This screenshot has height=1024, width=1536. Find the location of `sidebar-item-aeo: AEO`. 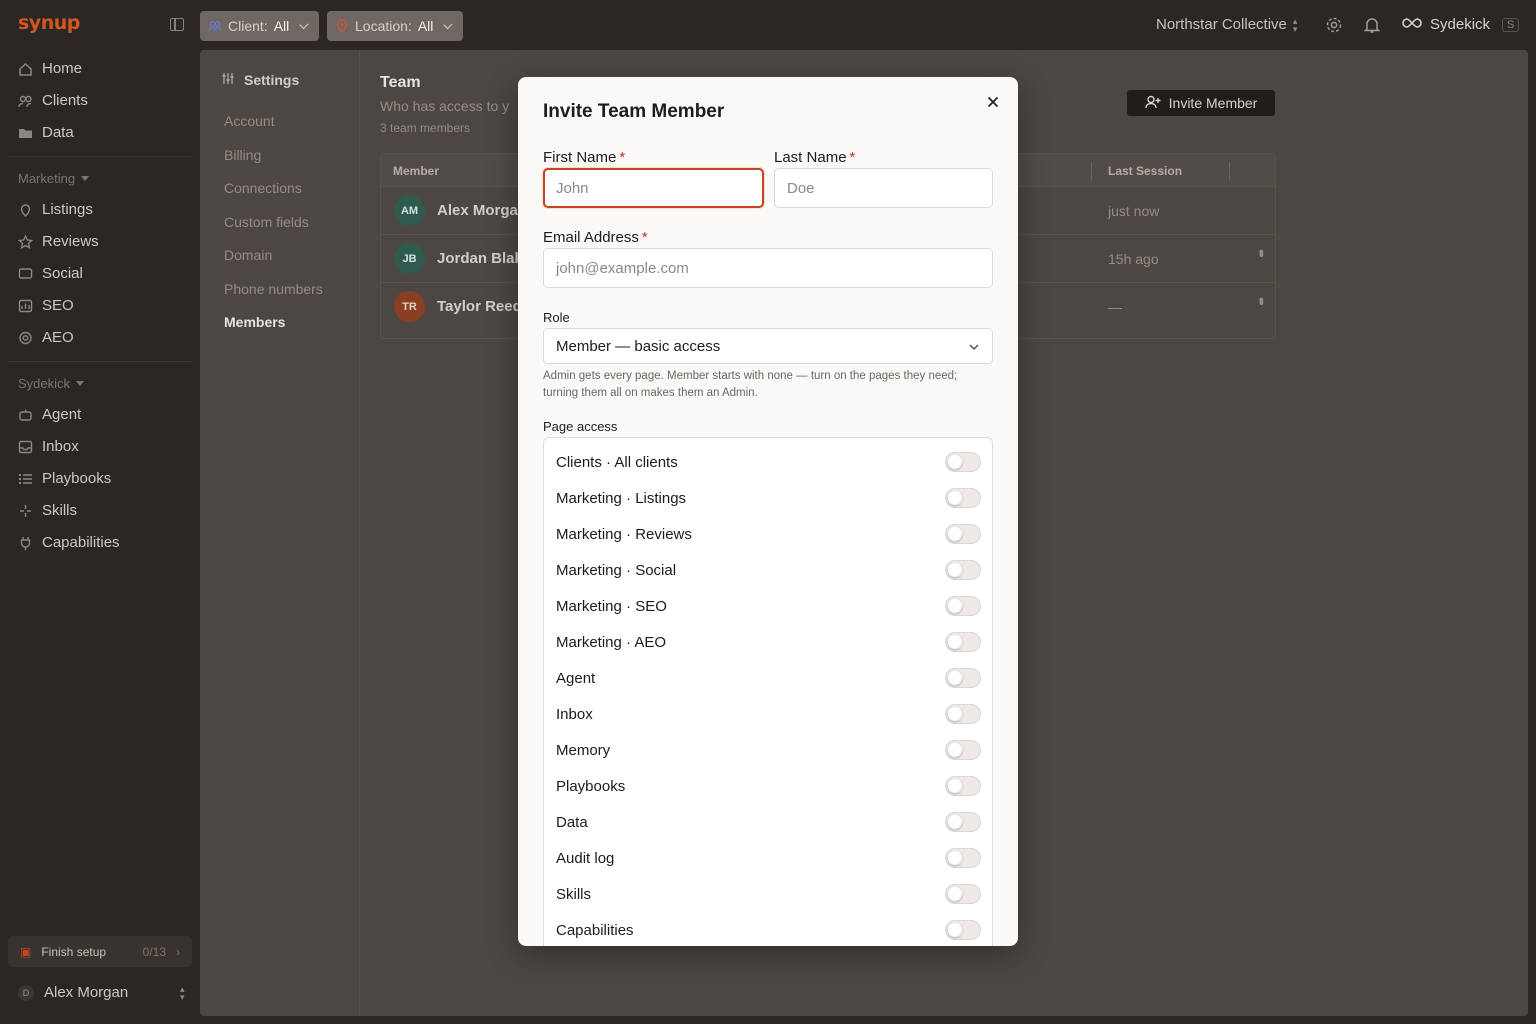

sidebar-item-aeo: AEO is located at coordinates (46, 337).